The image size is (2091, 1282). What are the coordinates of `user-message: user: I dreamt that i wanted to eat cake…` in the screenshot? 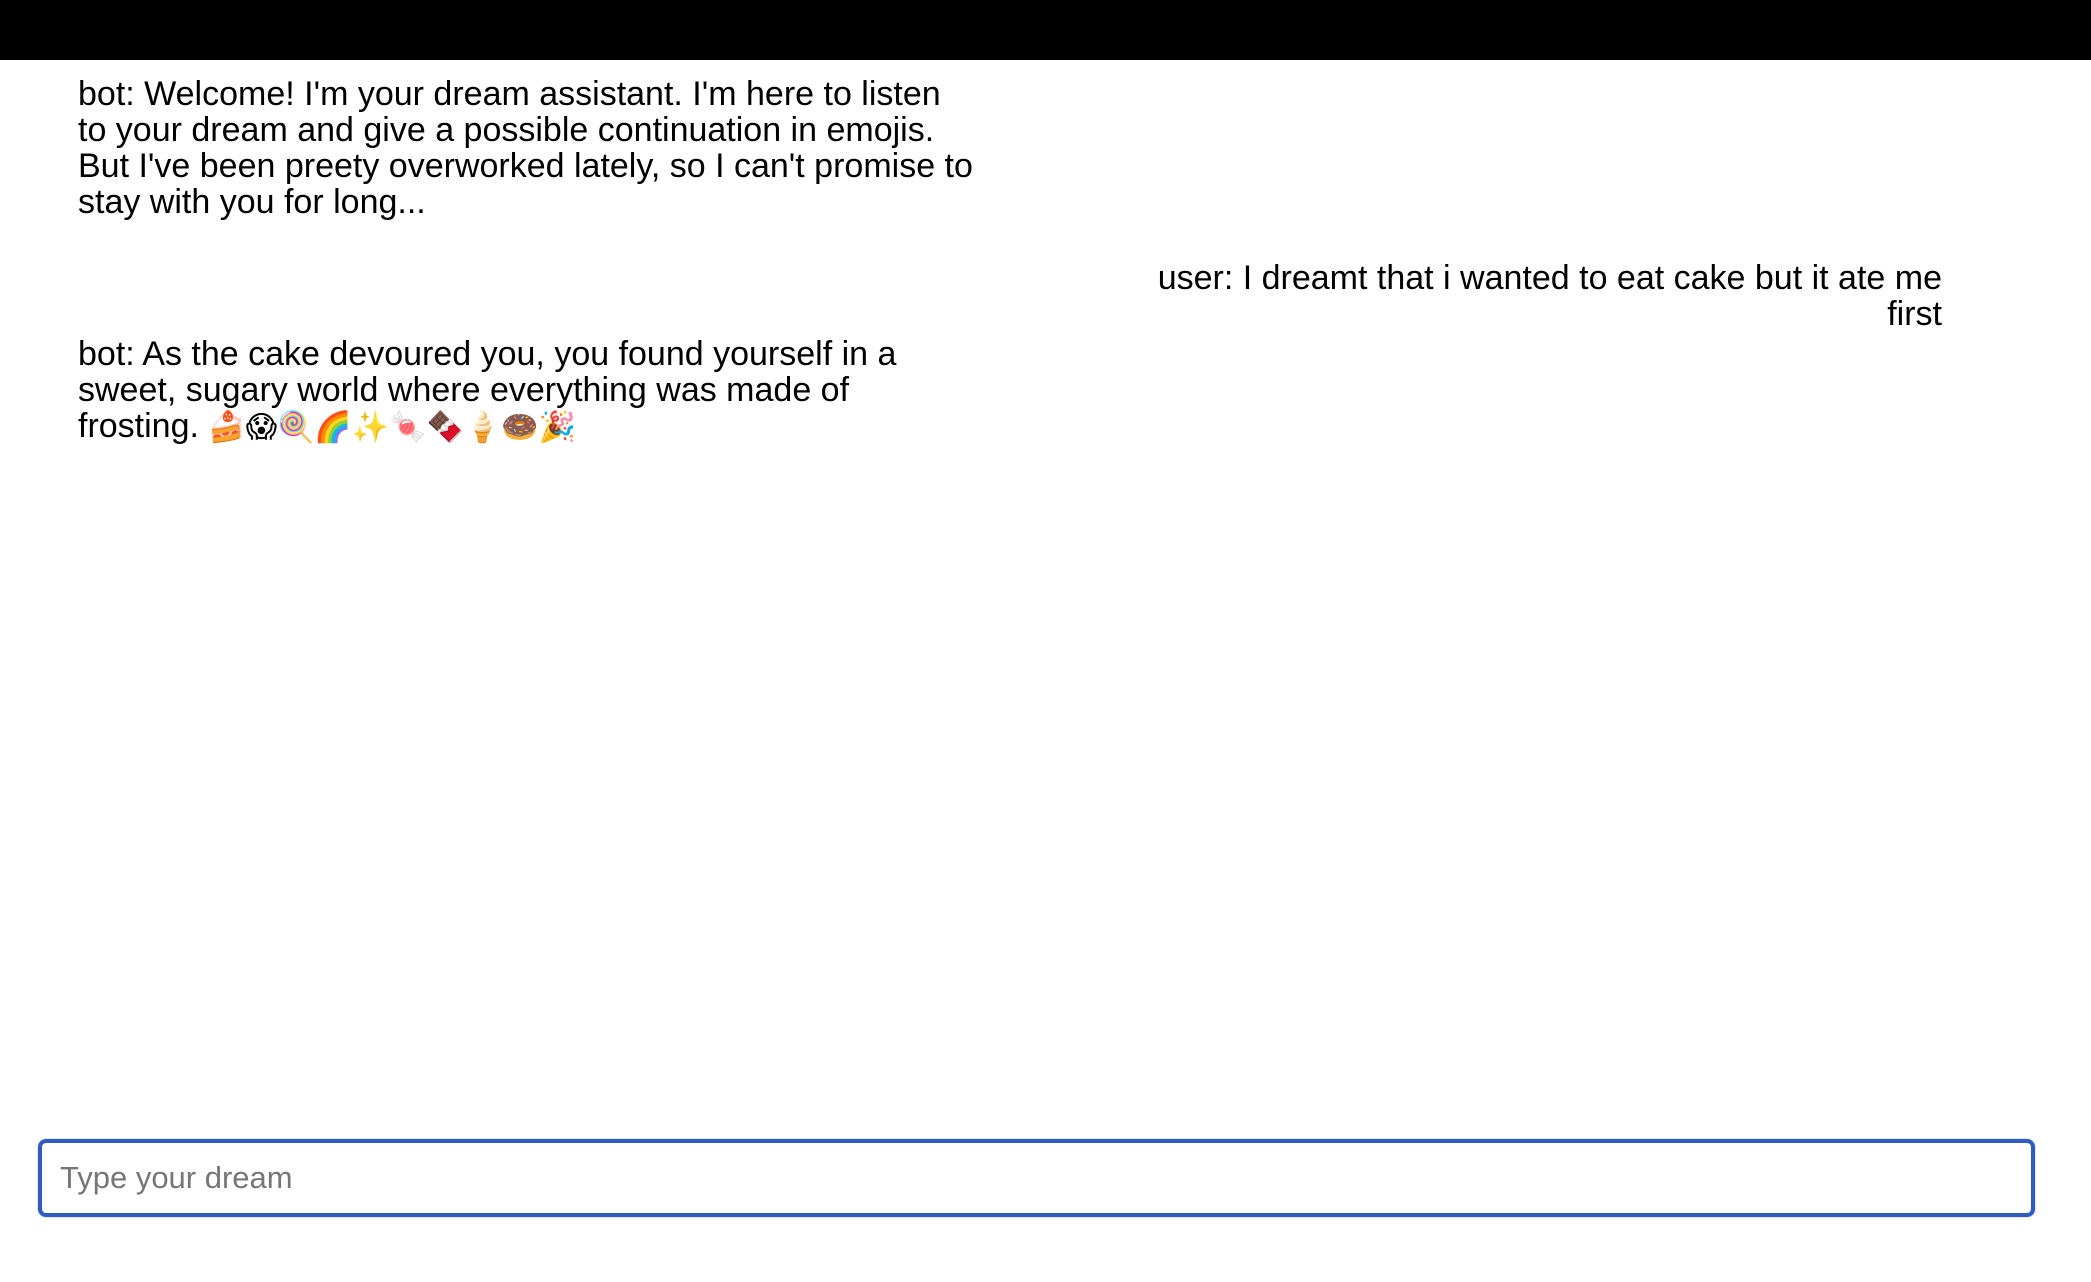 It's located at (1526, 296).